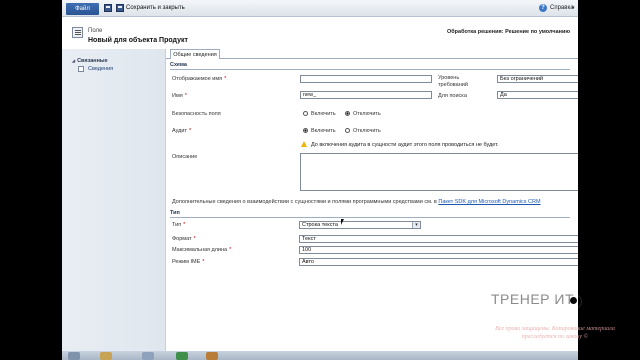  What do you see at coordinates (77, 32) in the screenshot?
I see `field-entity-icon` at bounding box center [77, 32].